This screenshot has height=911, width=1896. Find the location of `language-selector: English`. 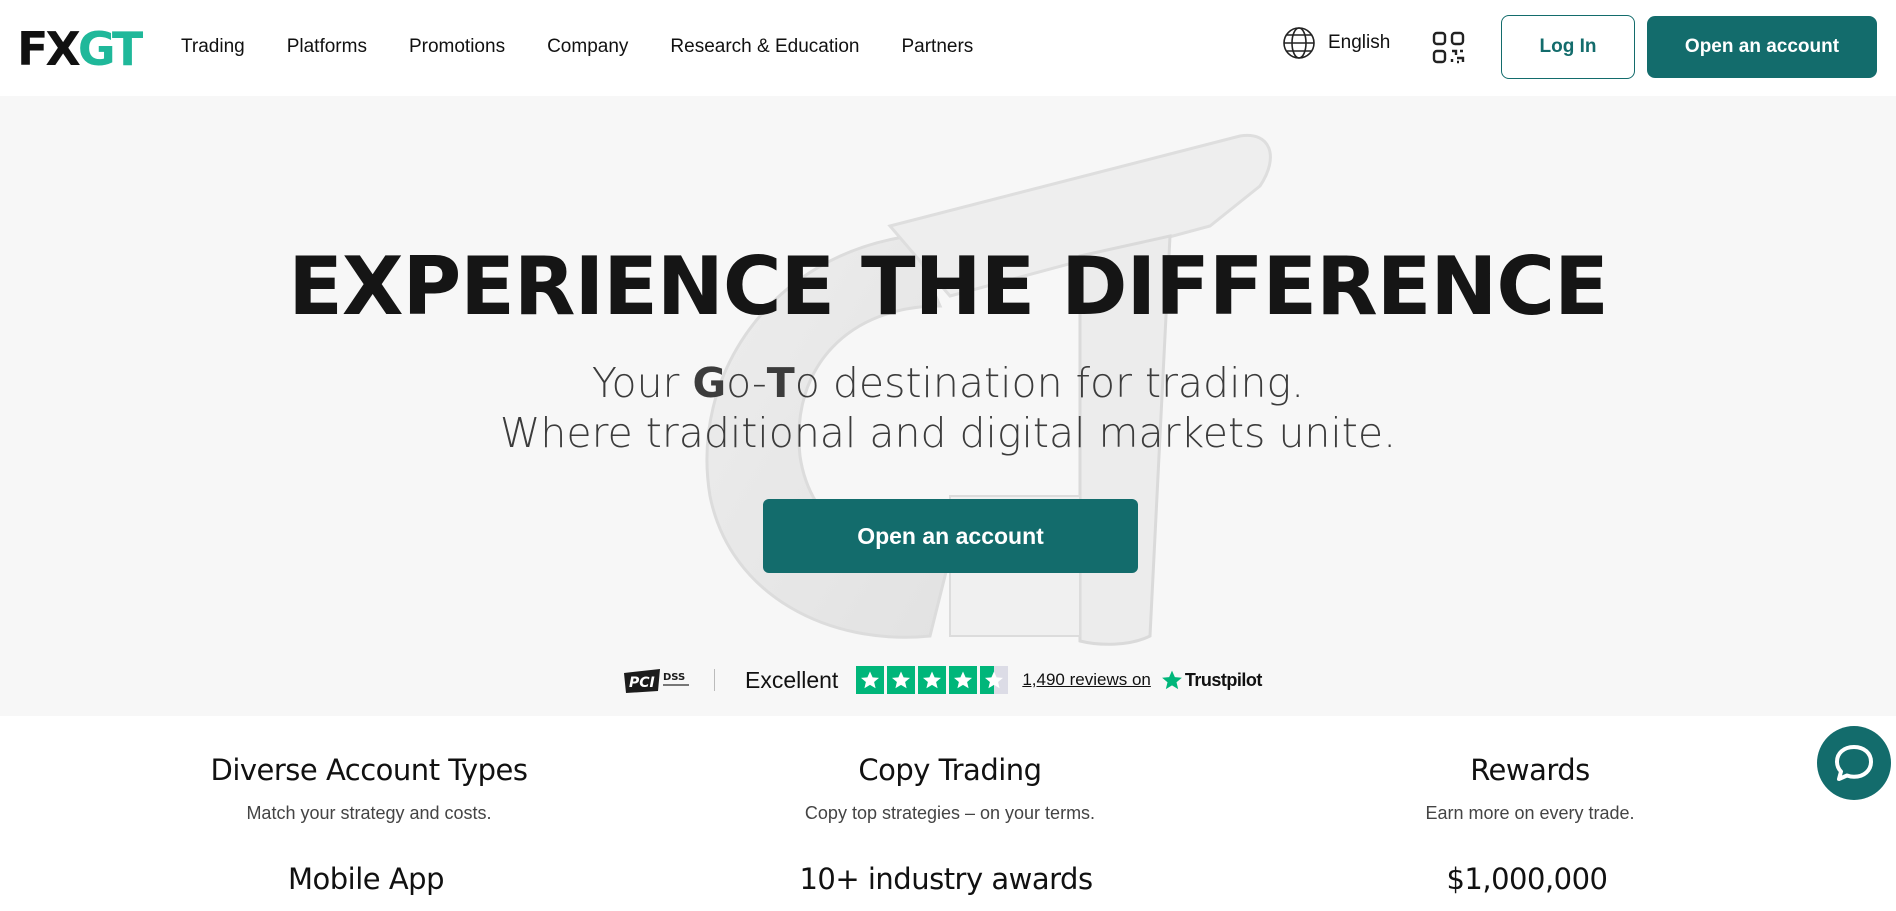

language-selector: English is located at coordinates (1336, 43).